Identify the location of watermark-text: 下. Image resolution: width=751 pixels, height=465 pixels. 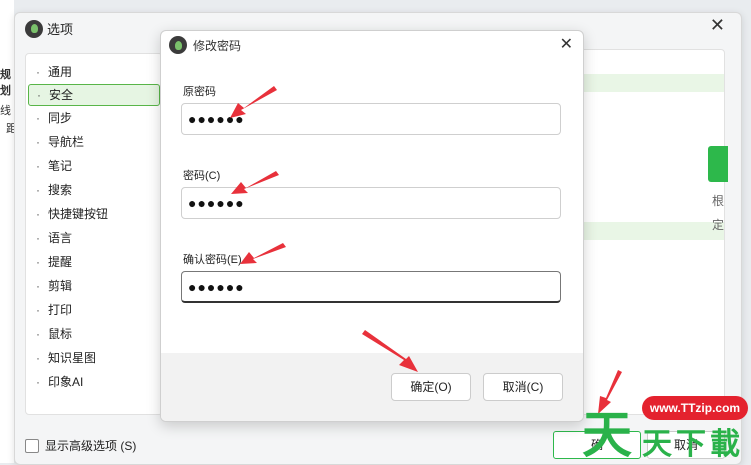
(691, 444).